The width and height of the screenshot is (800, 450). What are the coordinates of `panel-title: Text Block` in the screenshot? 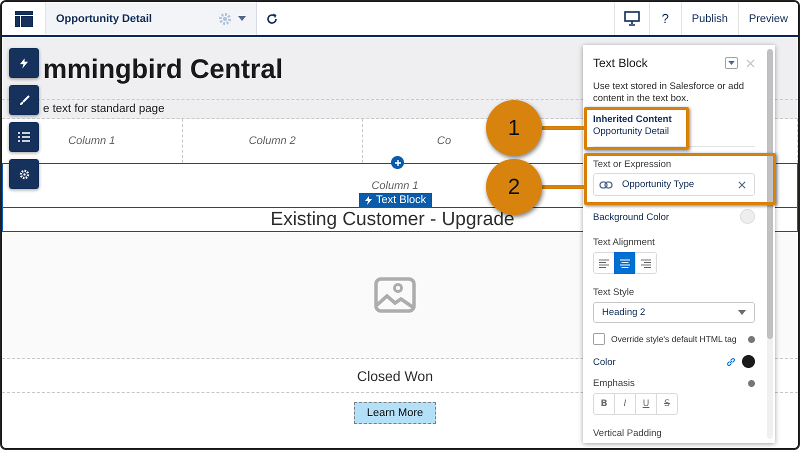 It's located at (621, 63).